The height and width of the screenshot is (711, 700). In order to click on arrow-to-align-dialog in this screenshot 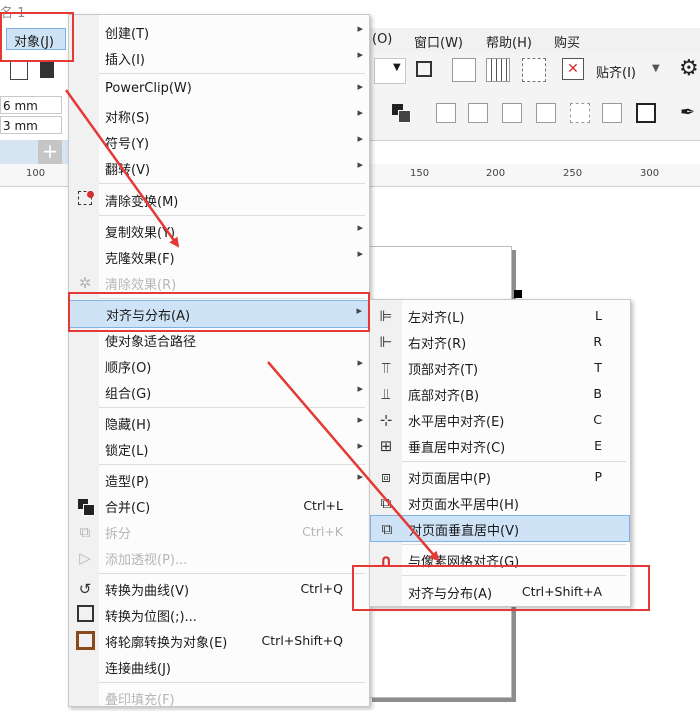, I will do `click(353, 461)`.